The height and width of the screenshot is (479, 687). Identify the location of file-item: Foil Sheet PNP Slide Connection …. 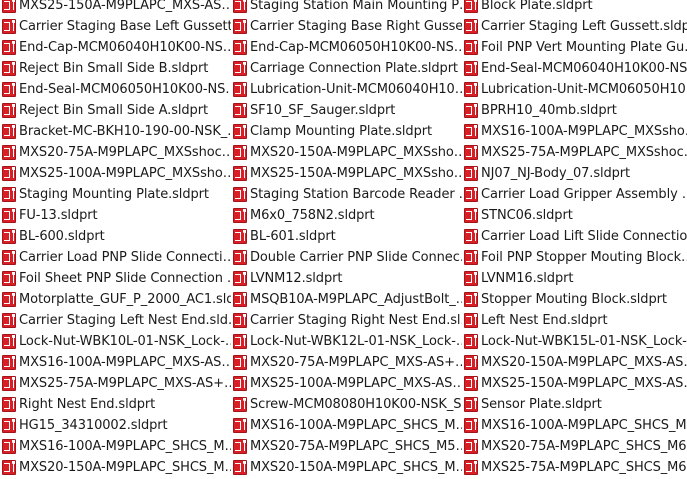
(115, 278).